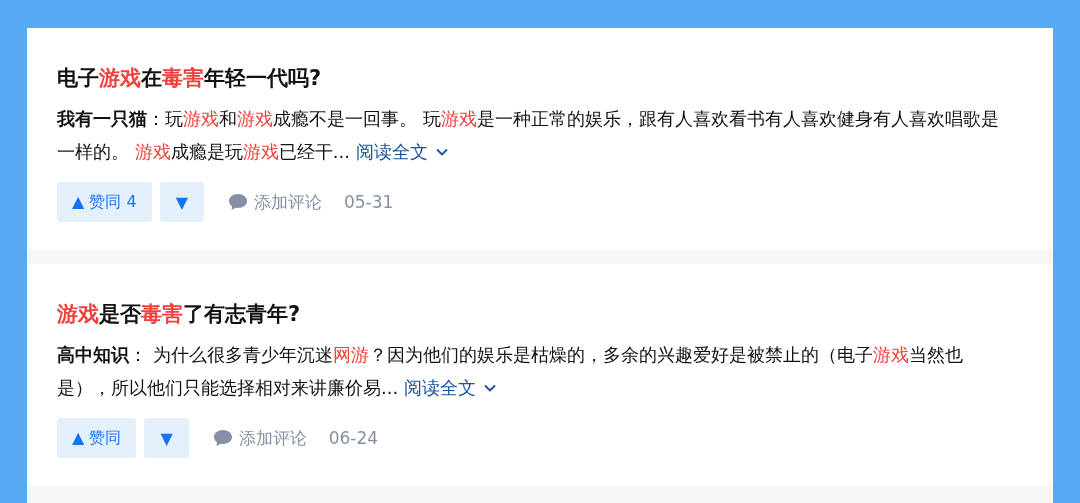  What do you see at coordinates (540, 78) in the screenshot?
I see `question-title: 电子游戏在毒害年轻一代吗?` at bounding box center [540, 78].